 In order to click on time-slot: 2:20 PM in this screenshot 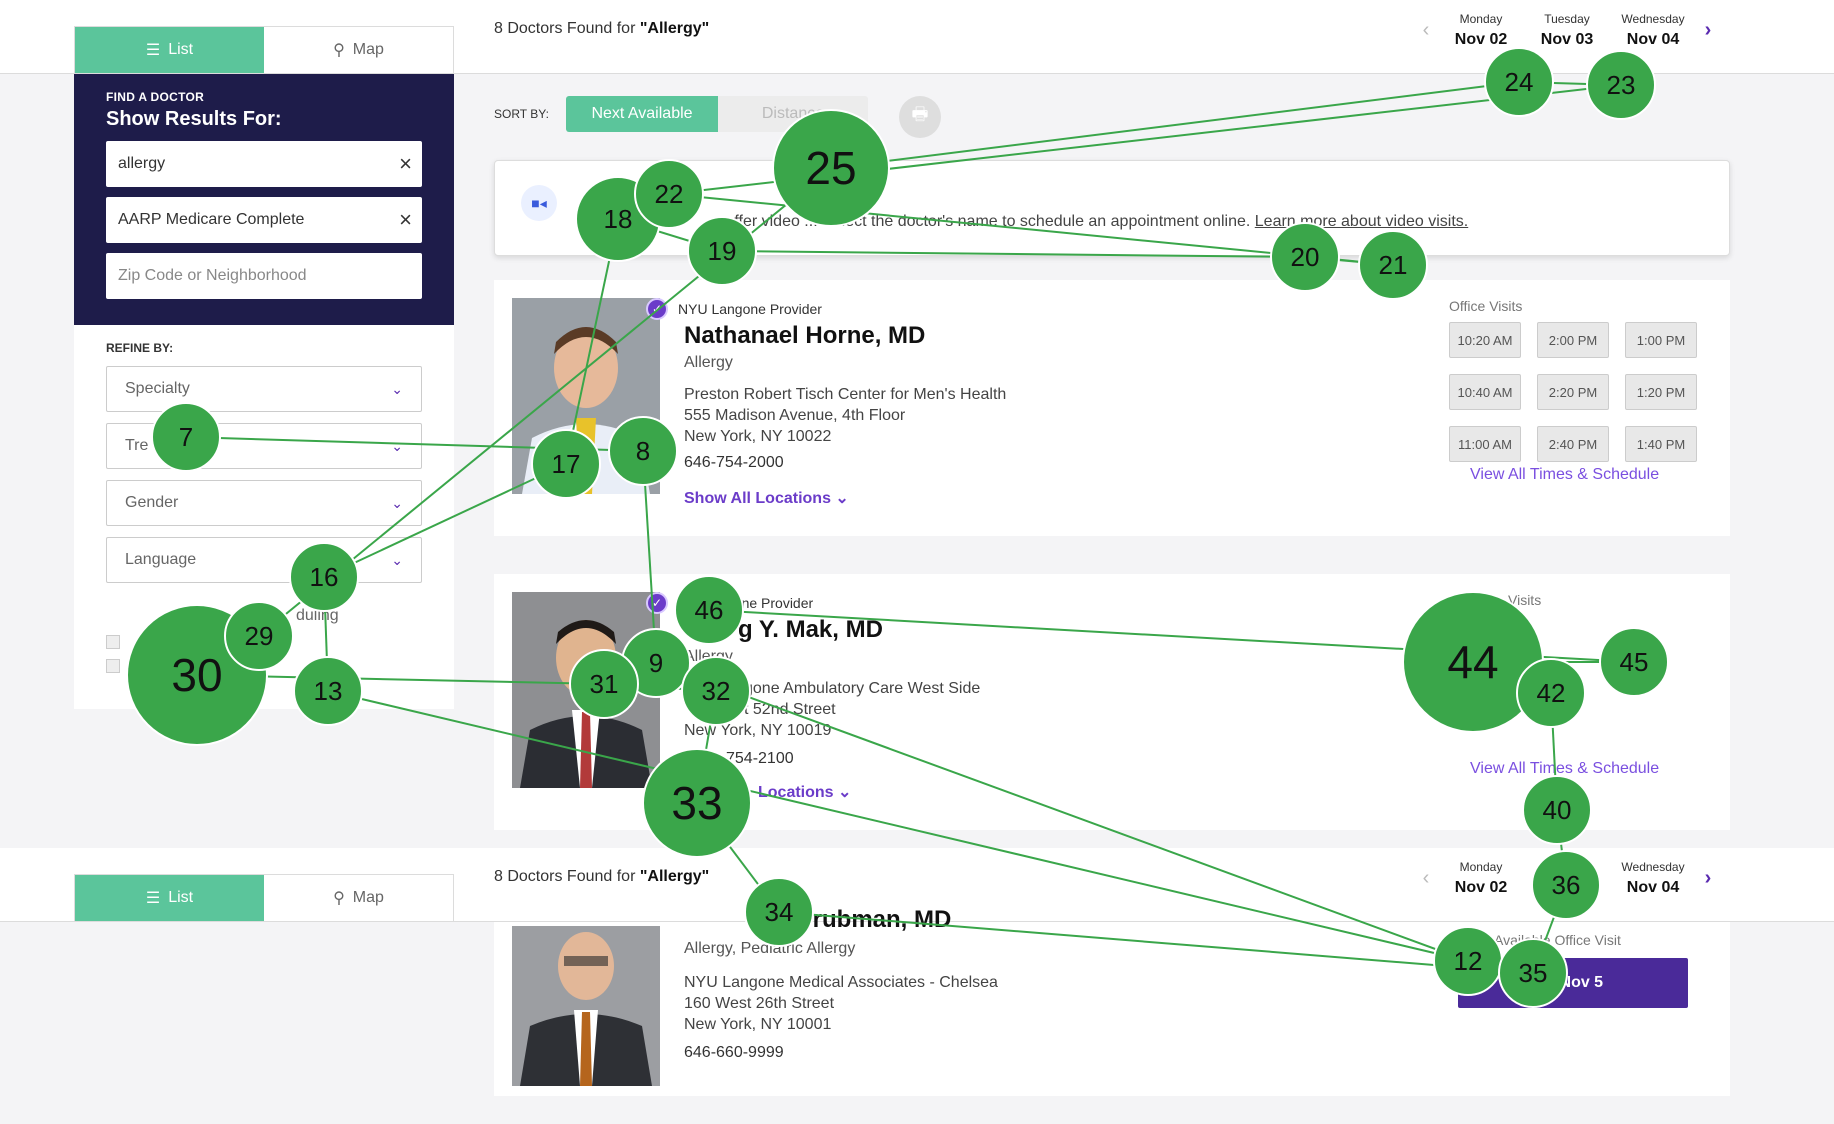, I will do `click(1573, 392)`.